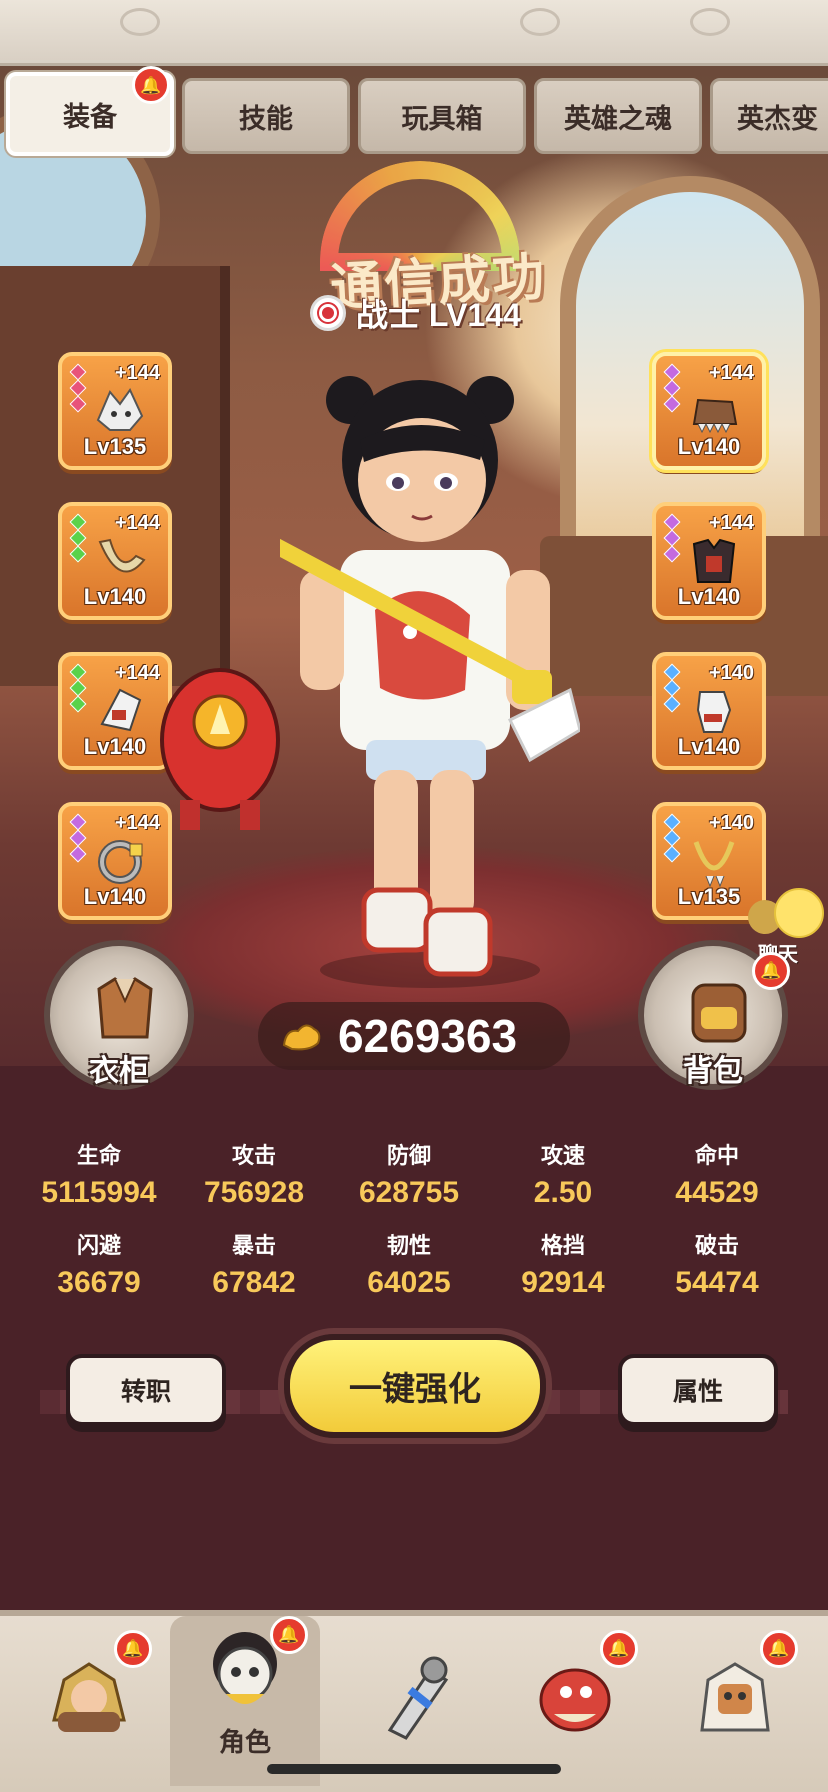  I want to click on top-banner, so click(414, 33).